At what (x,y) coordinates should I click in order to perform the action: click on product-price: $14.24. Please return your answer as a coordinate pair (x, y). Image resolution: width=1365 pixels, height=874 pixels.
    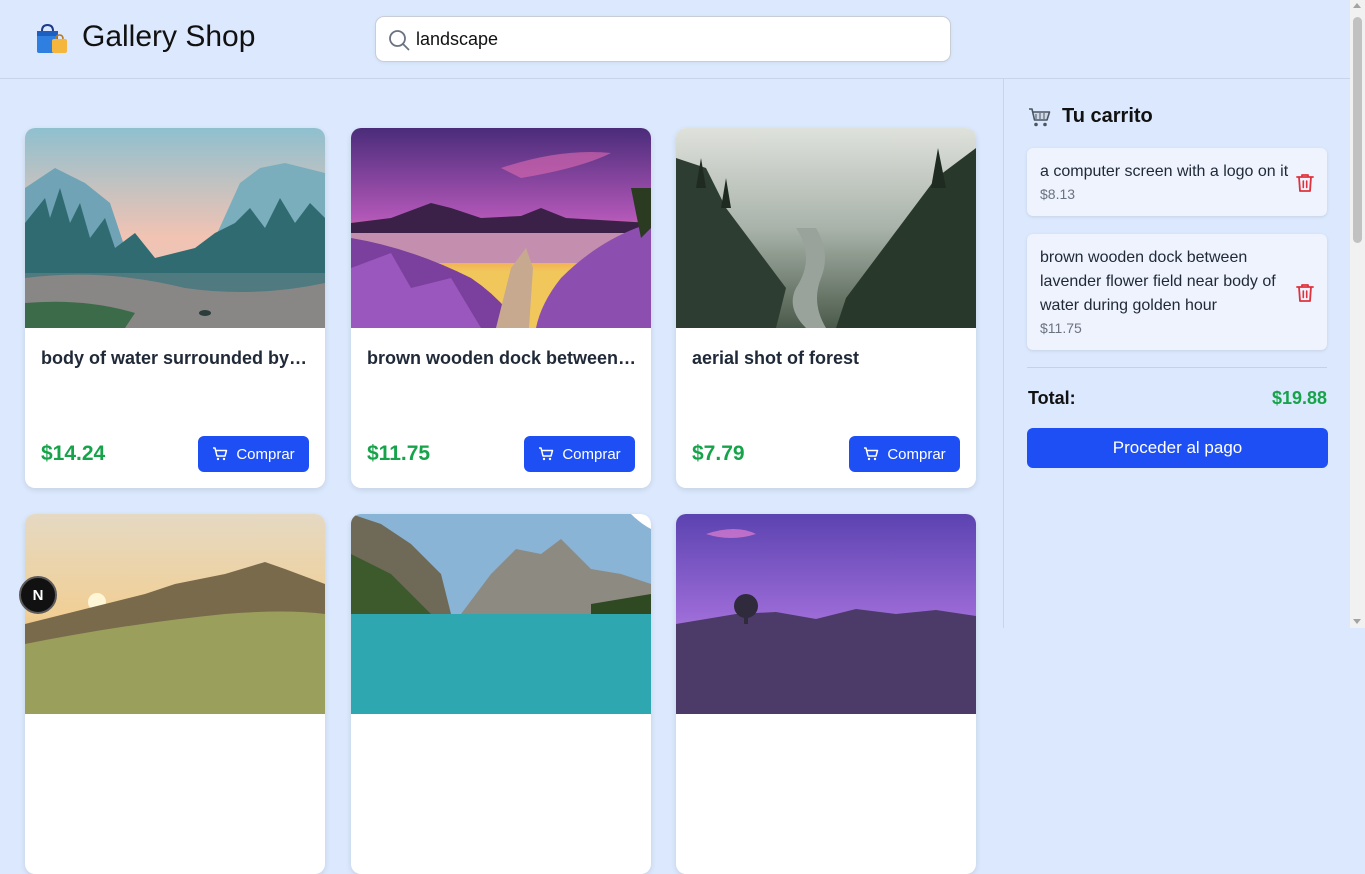
    Looking at the image, I should click on (73, 453).